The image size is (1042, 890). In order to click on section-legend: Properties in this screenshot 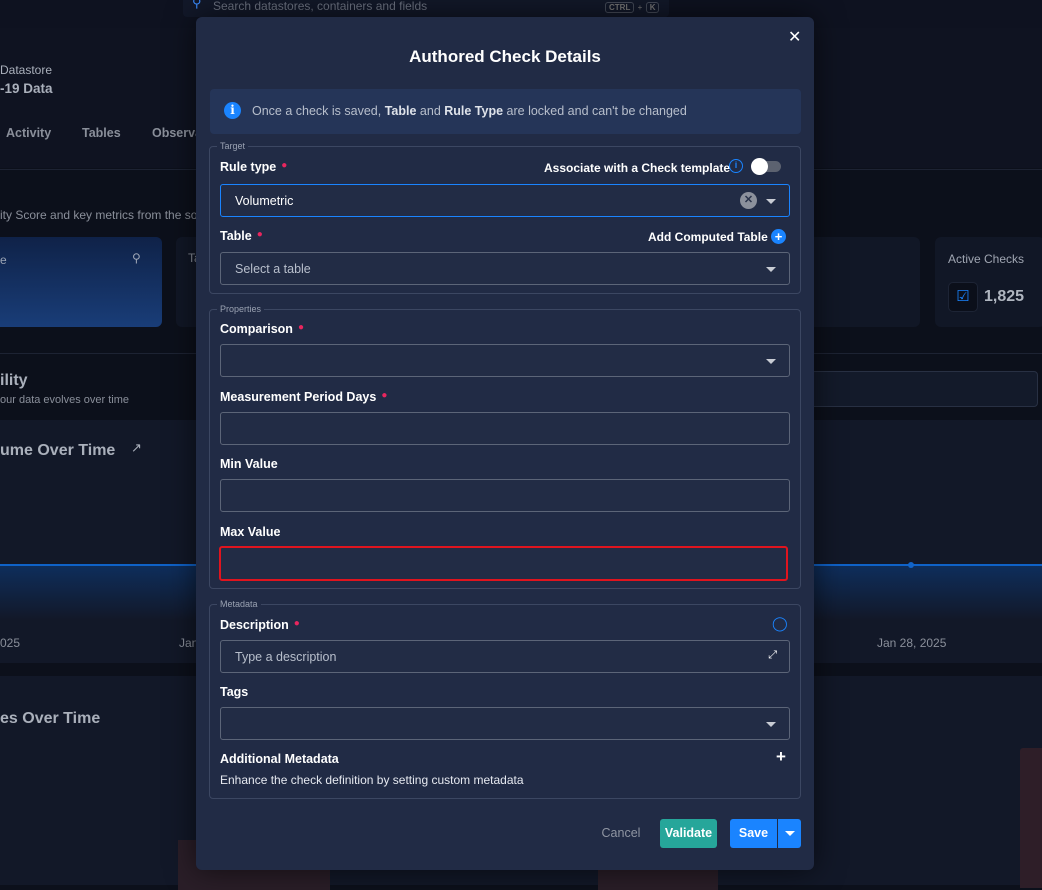, I will do `click(241, 309)`.